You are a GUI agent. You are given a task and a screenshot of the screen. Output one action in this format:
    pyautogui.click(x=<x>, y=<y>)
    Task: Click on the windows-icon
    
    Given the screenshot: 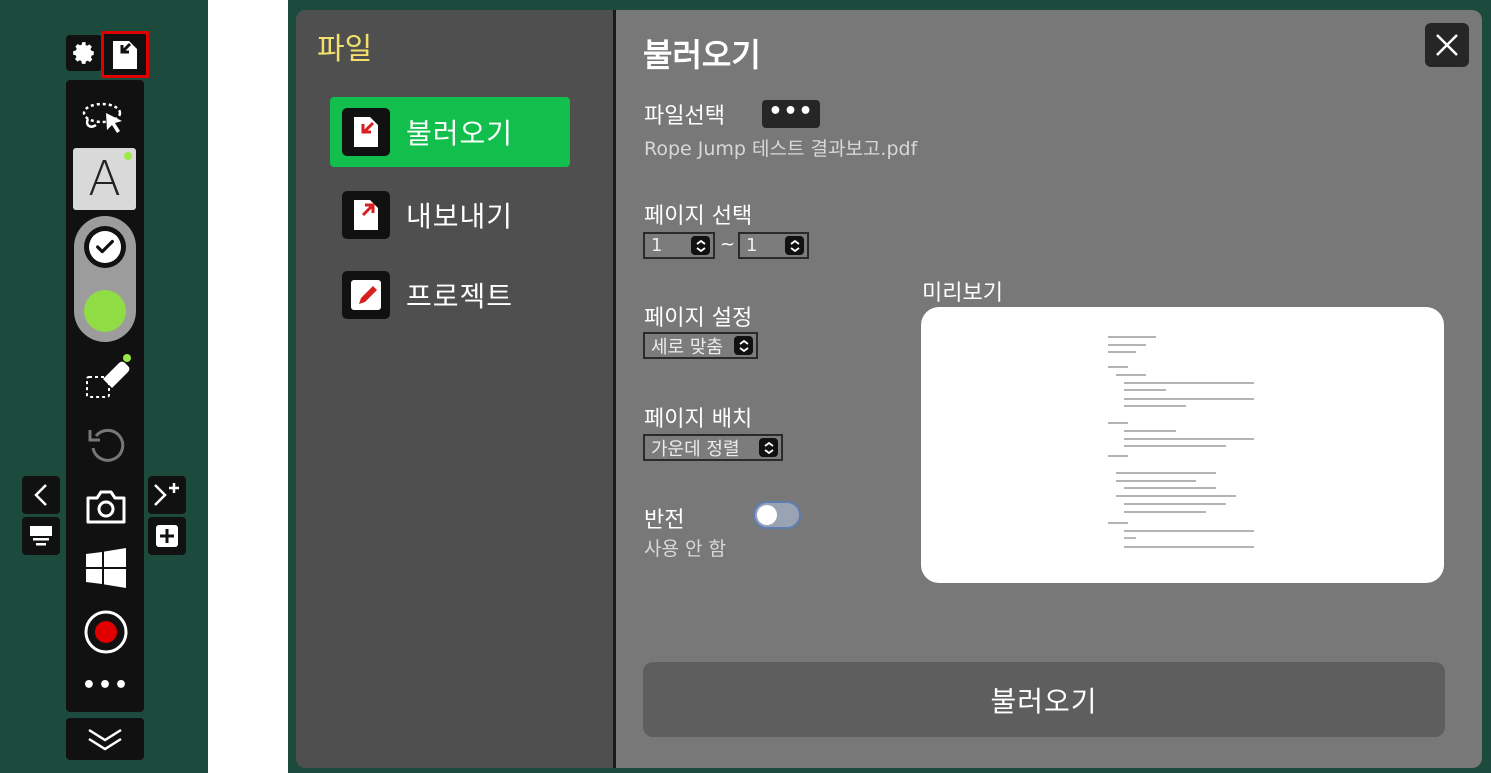 What is the action you would take?
    pyautogui.click(x=106, y=568)
    